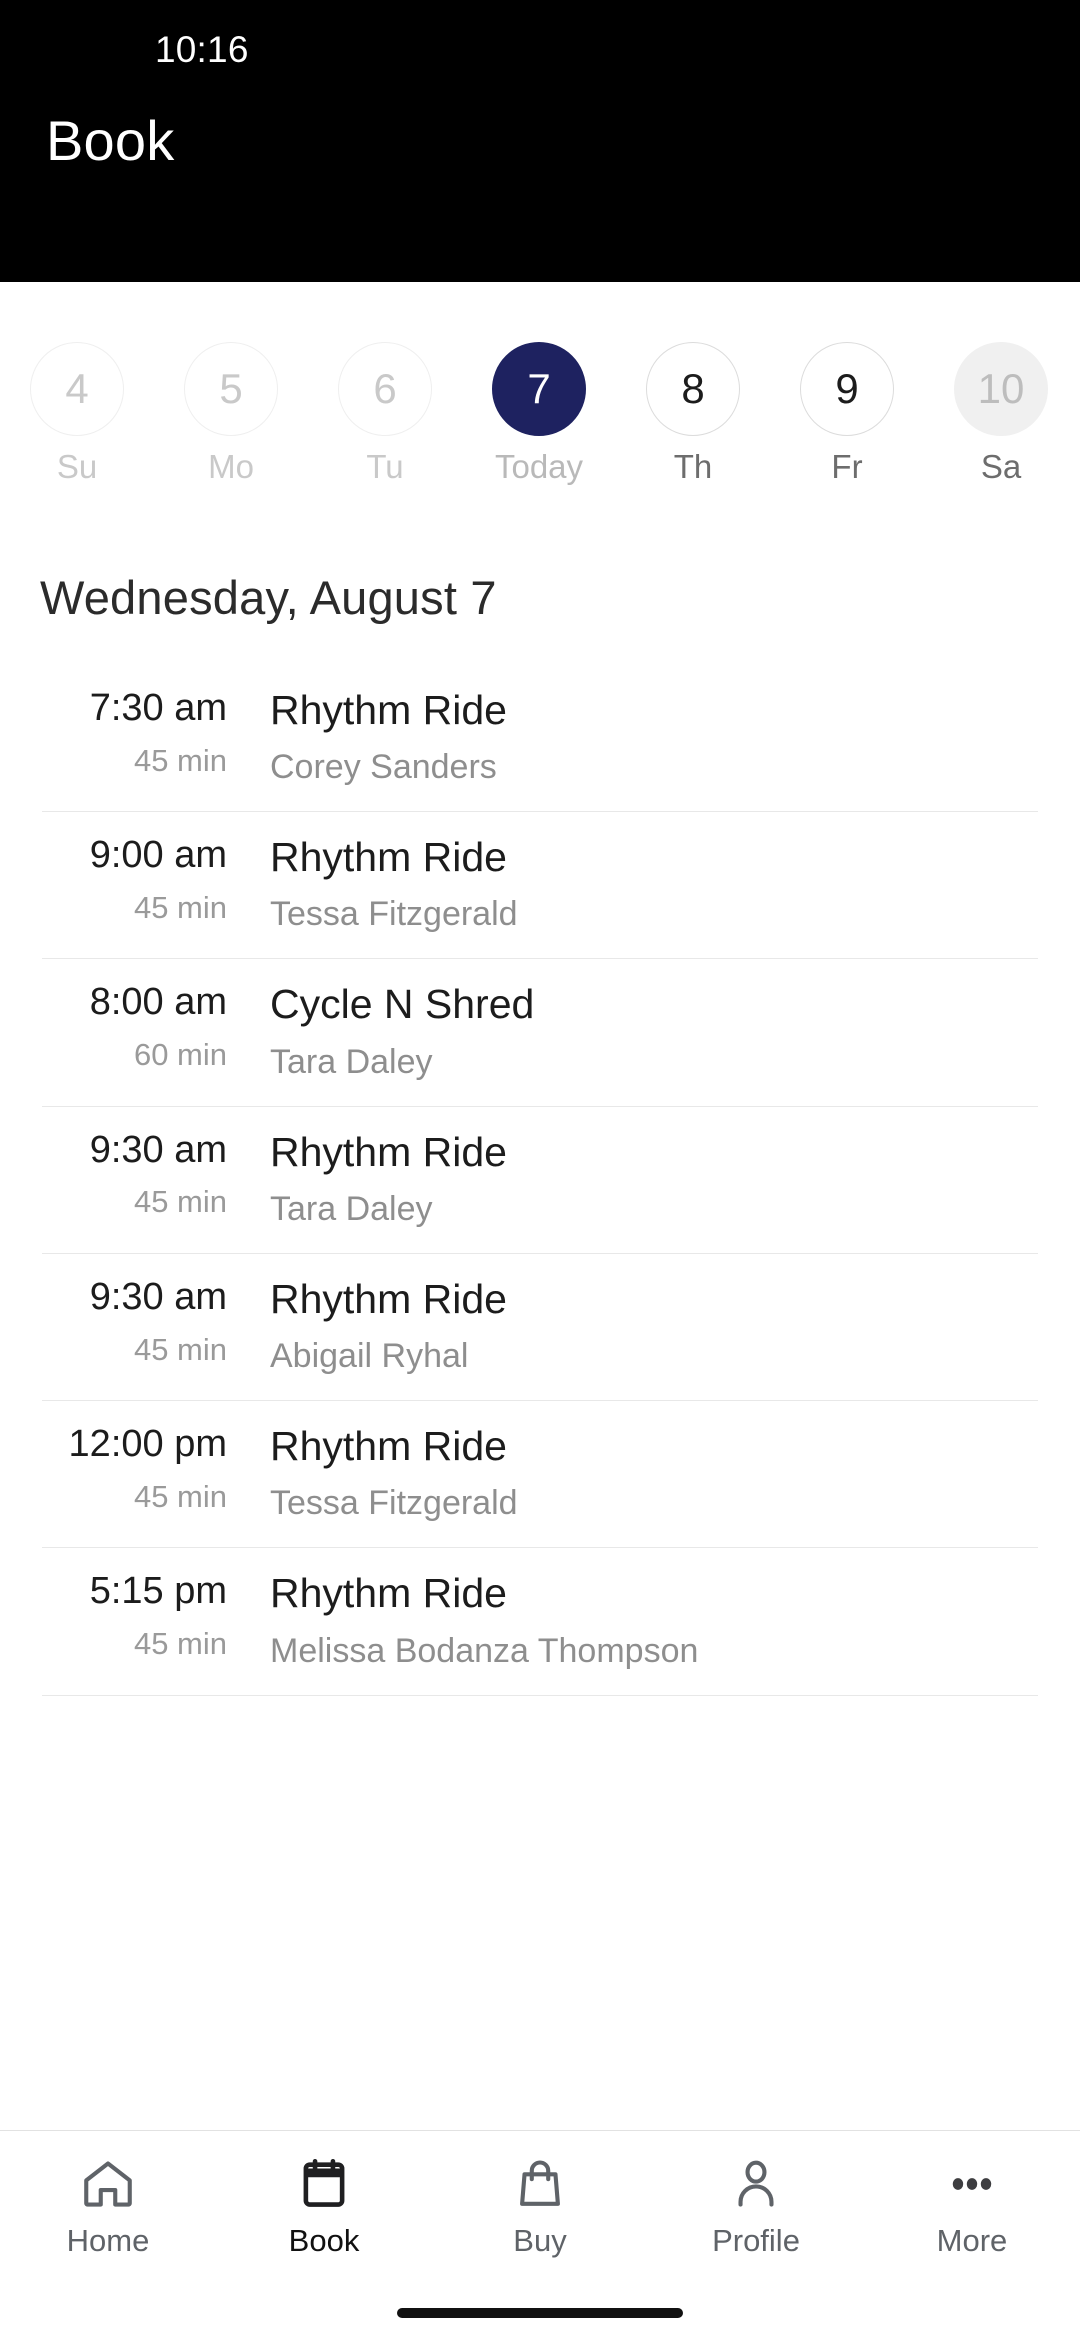 The image size is (1080, 2340). What do you see at coordinates (1001, 466) in the screenshot?
I see `date-weekday-label: Sa` at bounding box center [1001, 466].